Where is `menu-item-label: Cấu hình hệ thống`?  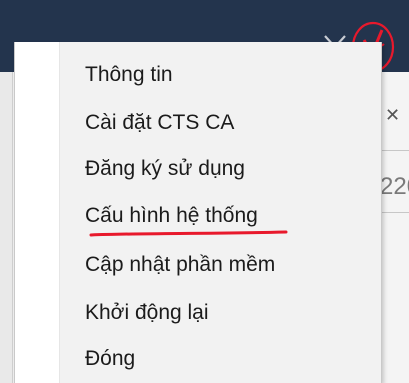
menu-item-label: Cấu hình hệ thống is located at coordinates (171, 215).